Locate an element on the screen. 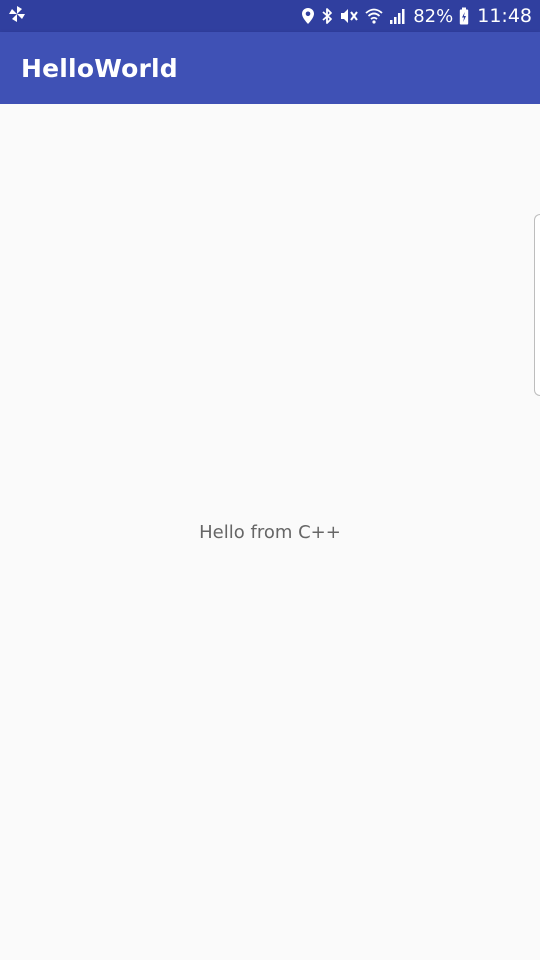 The image size is (540, 960). bluetooth-icon is located at coordinates (327, 16).